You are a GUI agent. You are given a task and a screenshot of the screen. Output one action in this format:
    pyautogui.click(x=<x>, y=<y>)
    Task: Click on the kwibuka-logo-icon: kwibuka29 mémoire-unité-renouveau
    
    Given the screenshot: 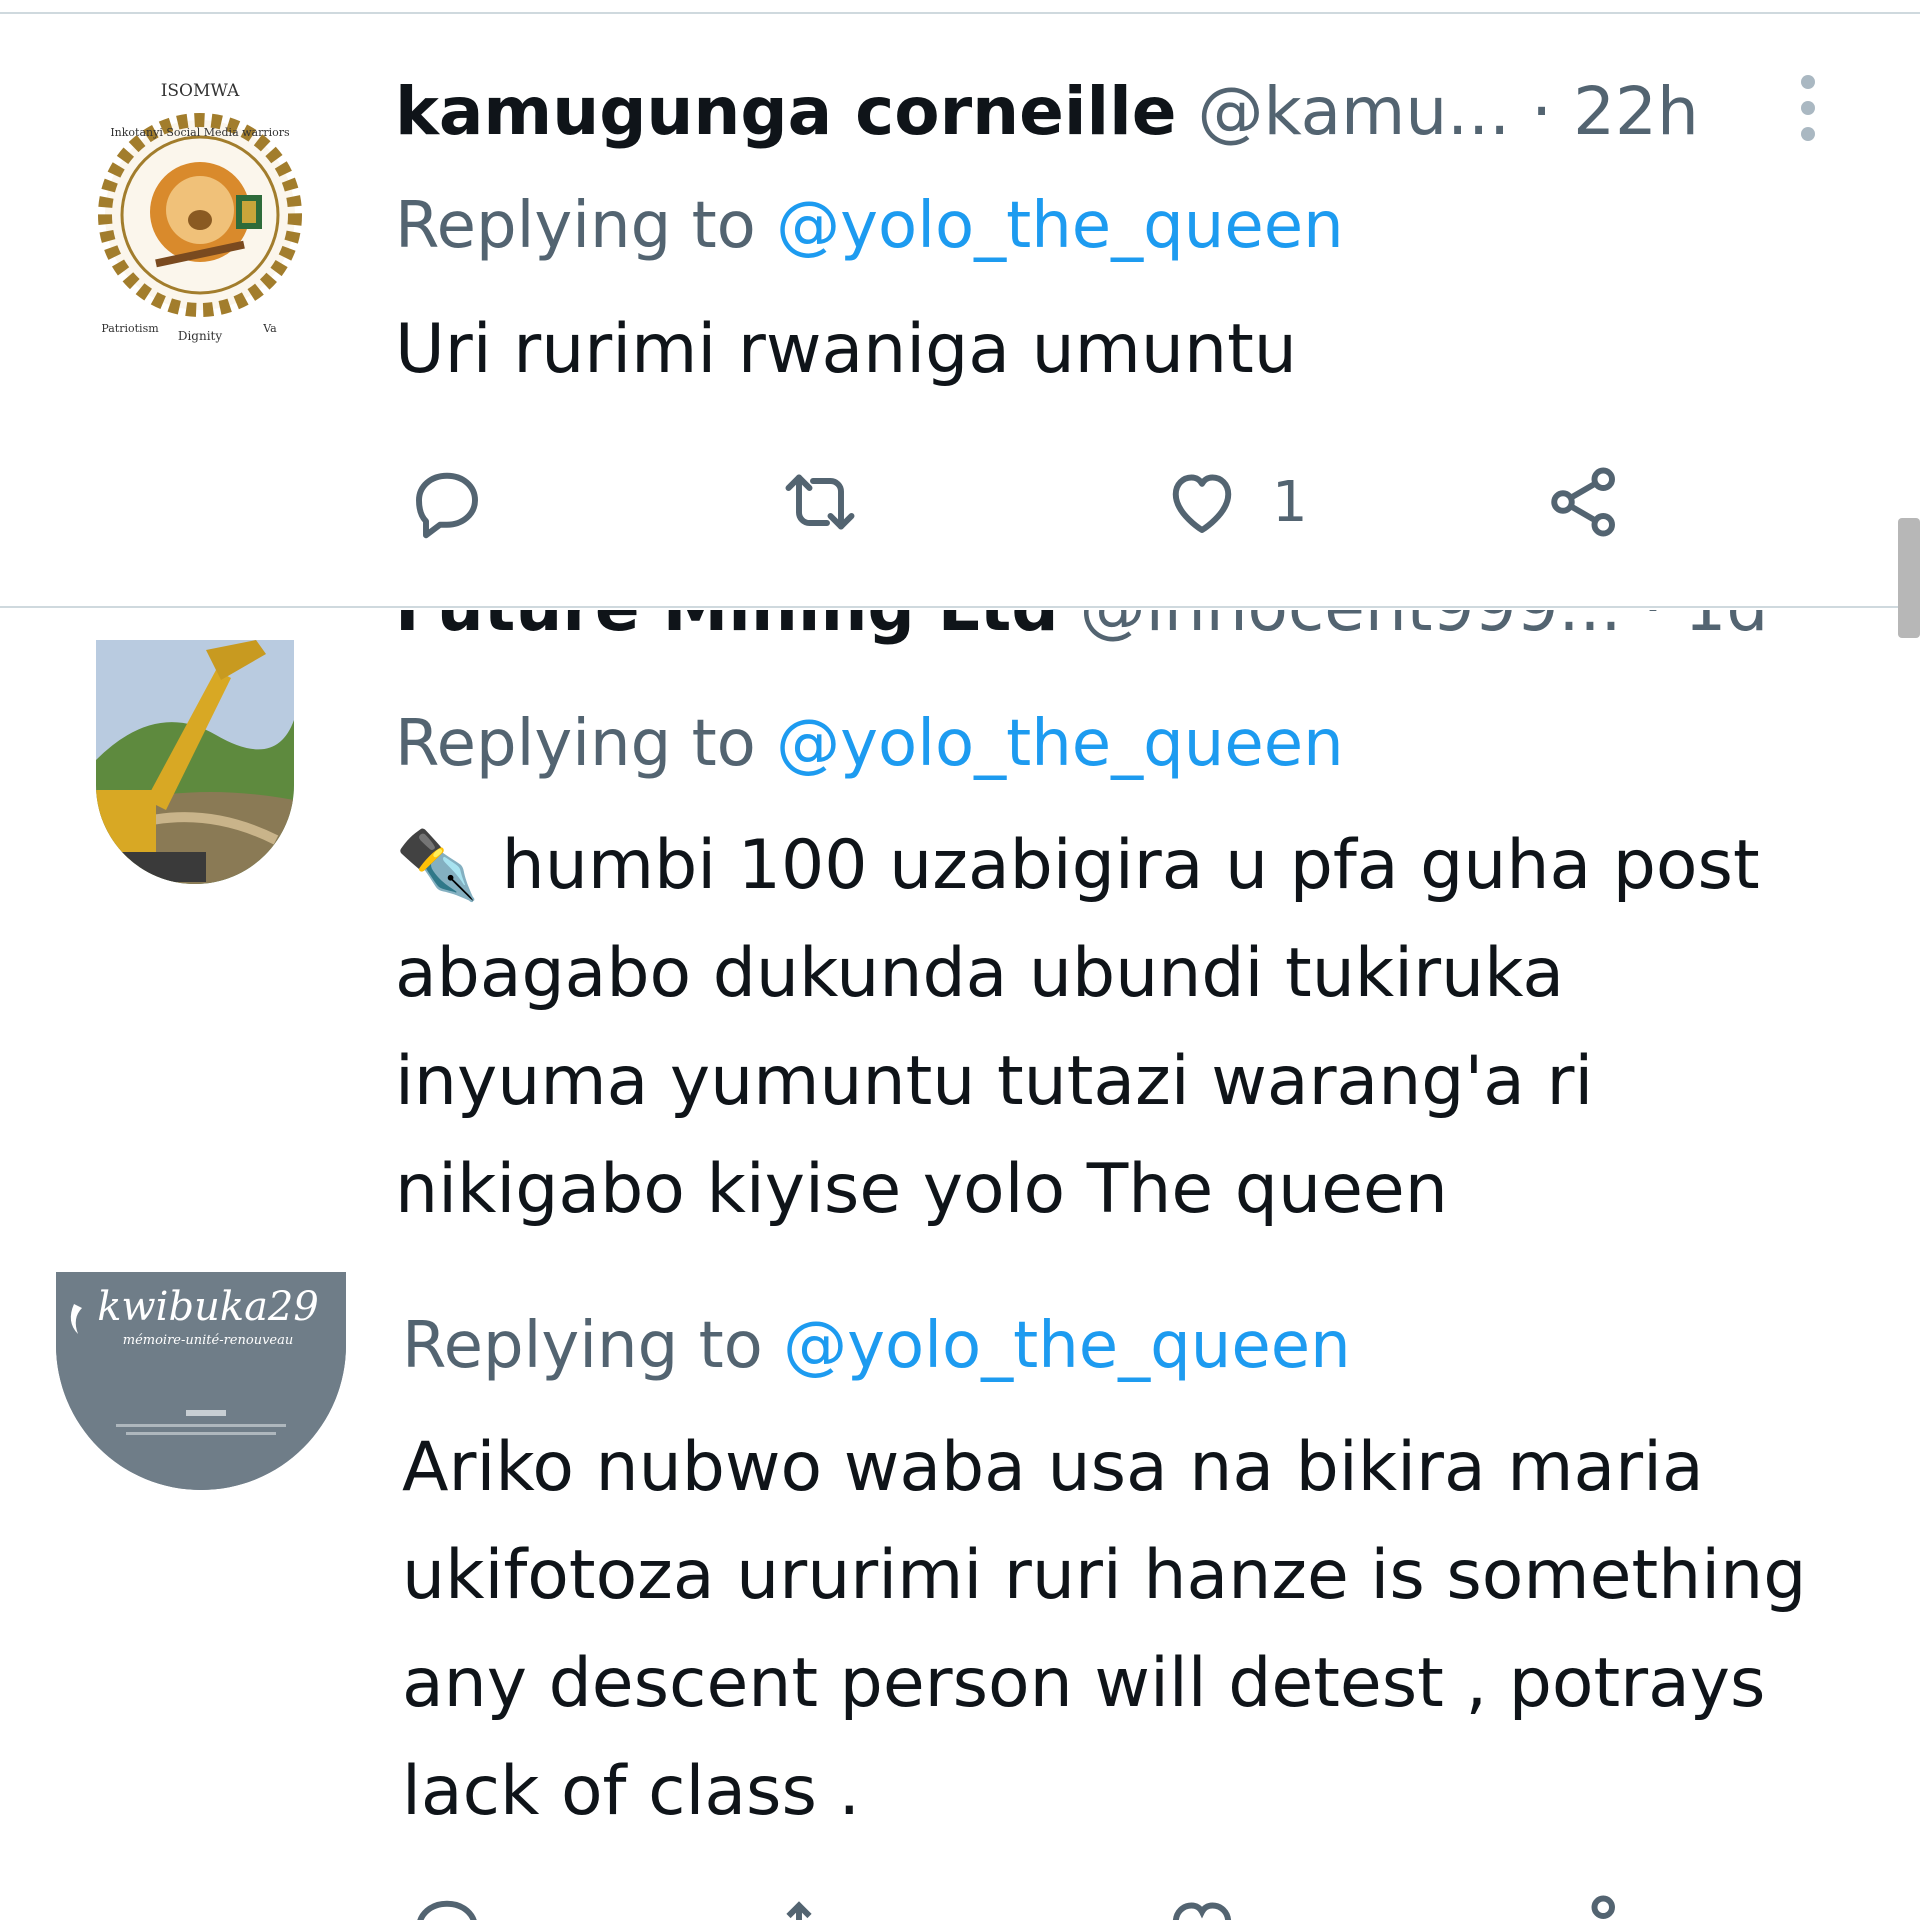 What is the action you would take?
    pyautogui.click(x=201, y=1381)
    